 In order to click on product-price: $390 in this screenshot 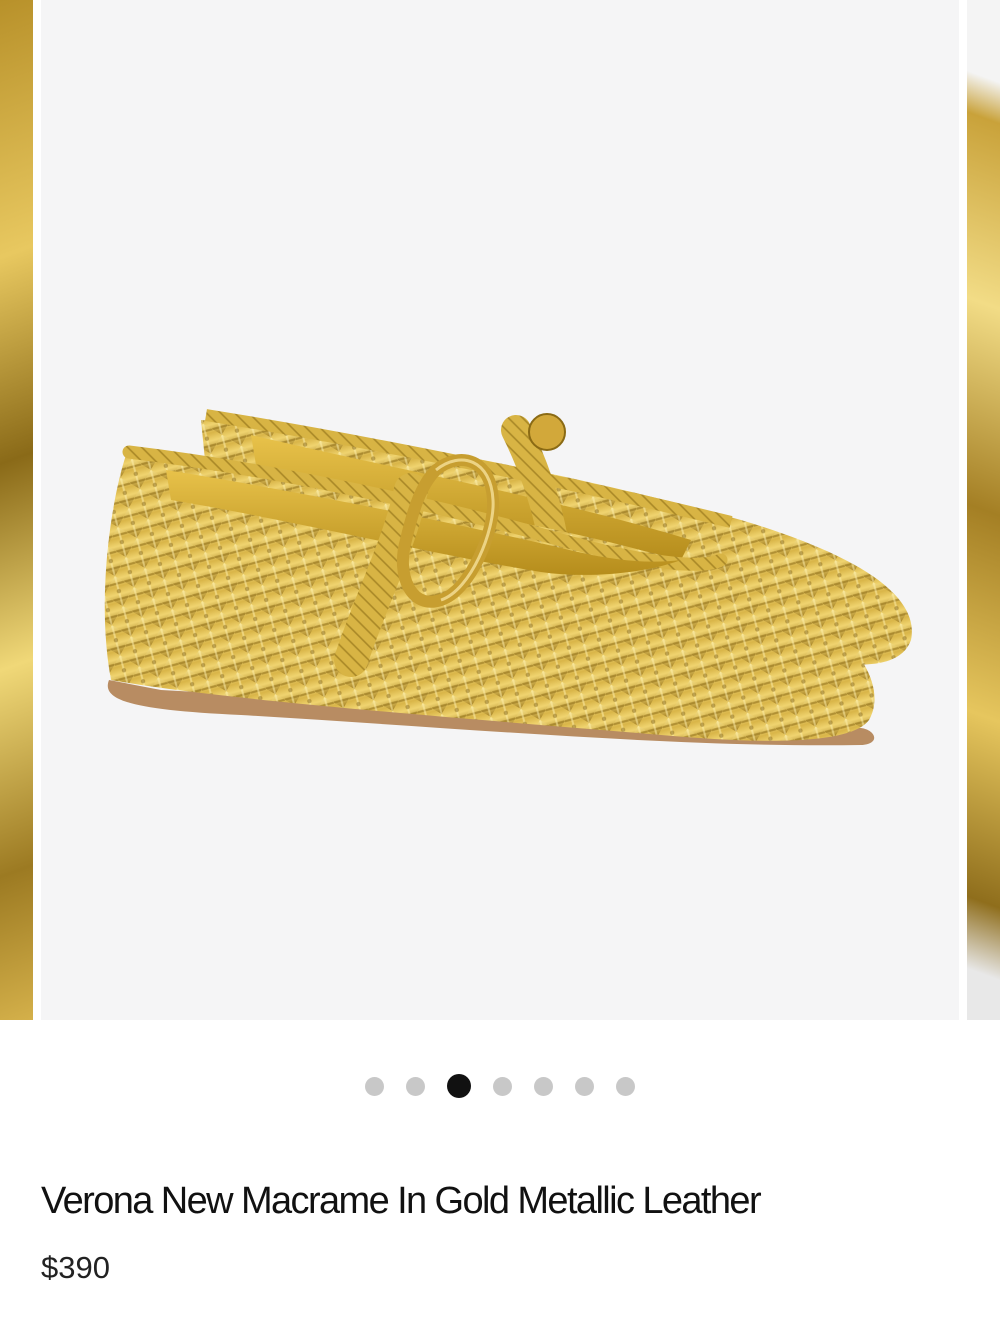, I will do `click(75, 1267)`.